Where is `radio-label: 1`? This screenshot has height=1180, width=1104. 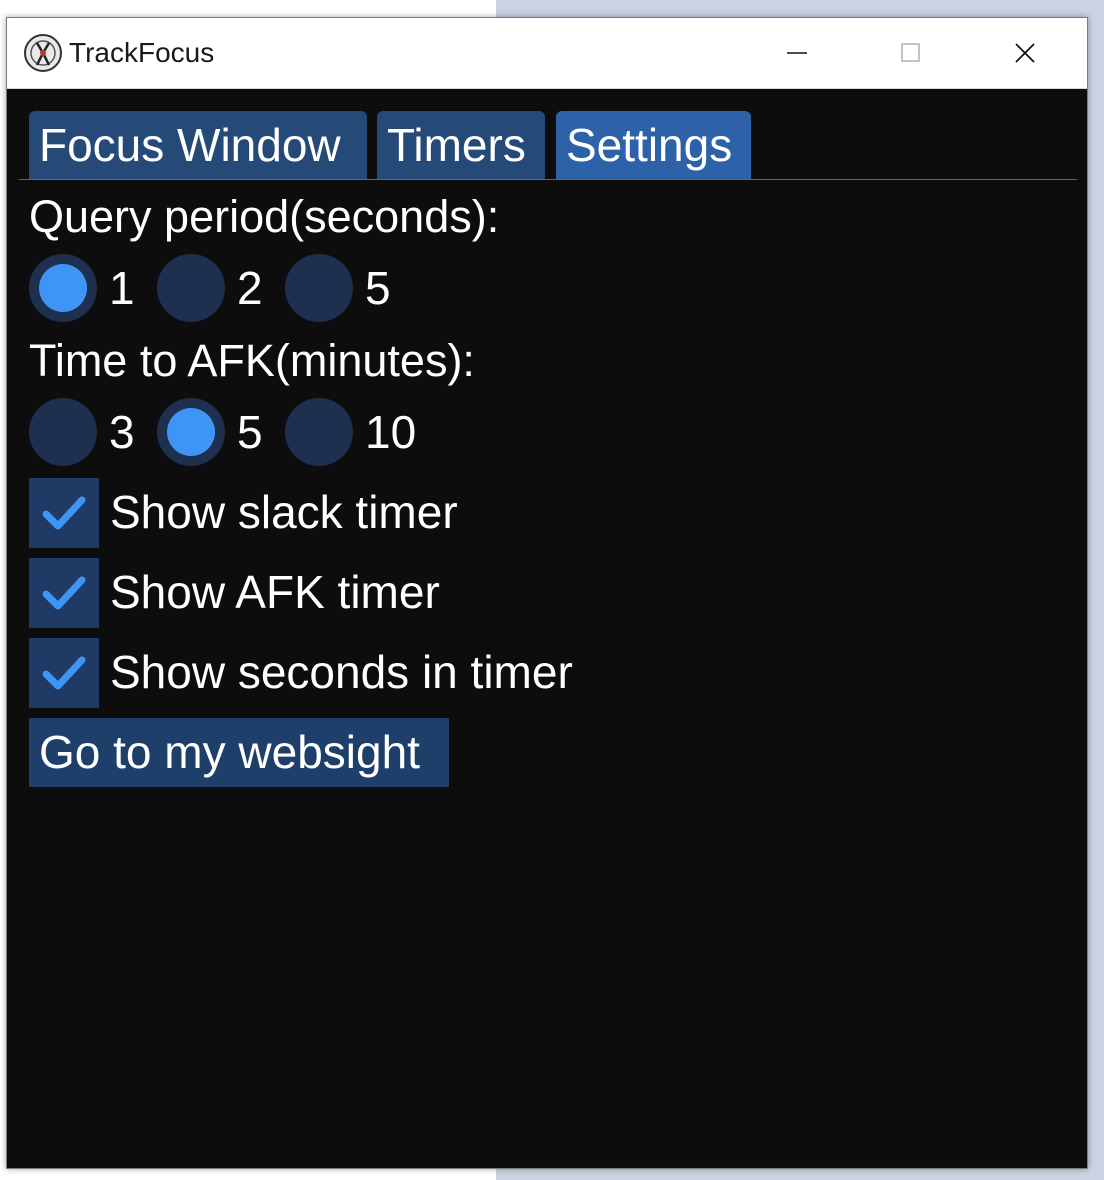 radio-label: 1 is located at coordinates (122, 288).